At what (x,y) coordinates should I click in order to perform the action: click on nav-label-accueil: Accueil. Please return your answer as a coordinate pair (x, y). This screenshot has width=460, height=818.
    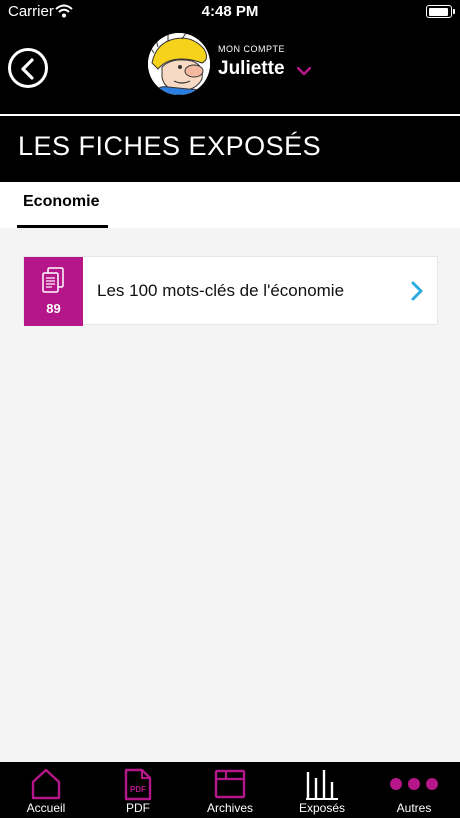
    Looking at the image, I should click on (46, 808).